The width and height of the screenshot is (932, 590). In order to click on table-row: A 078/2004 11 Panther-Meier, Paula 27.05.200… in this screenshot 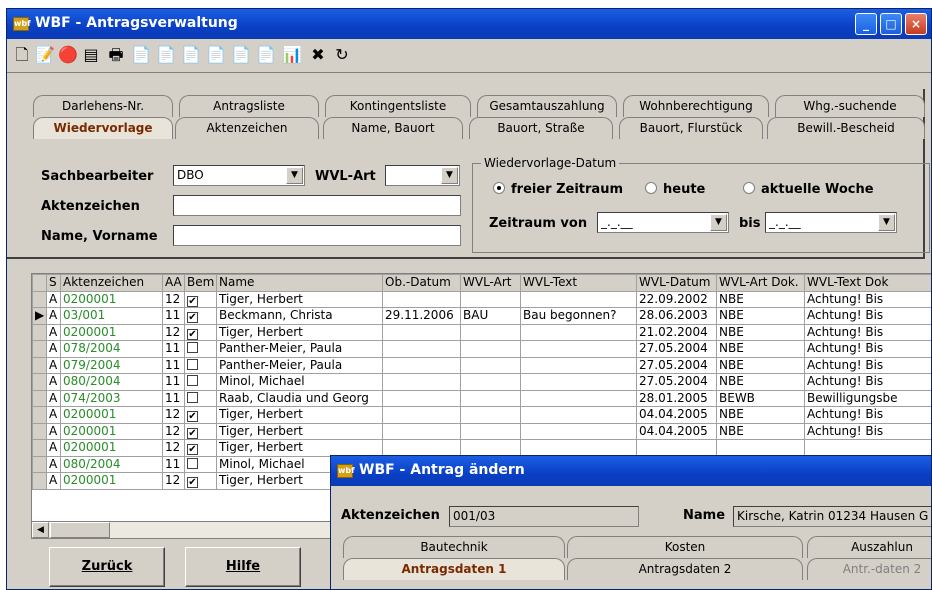, I will do `click(481, 349)`.